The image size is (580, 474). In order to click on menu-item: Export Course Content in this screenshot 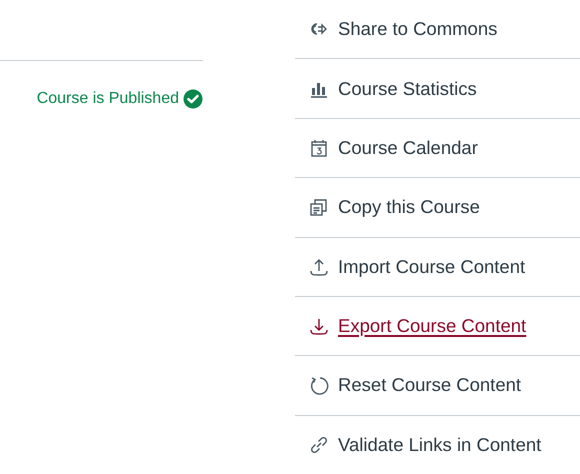, I will do `click(437, 326)`.